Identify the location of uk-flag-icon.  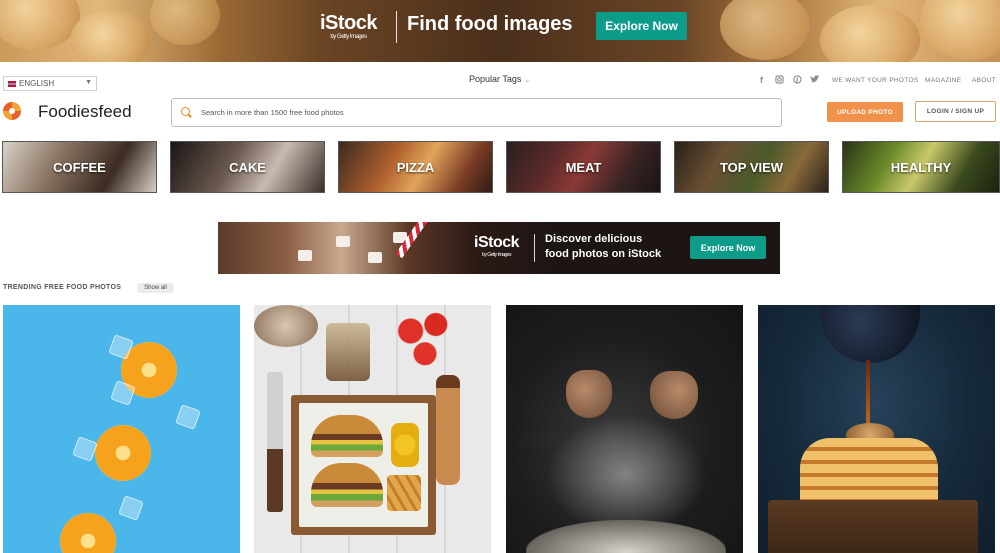
(12, 83).